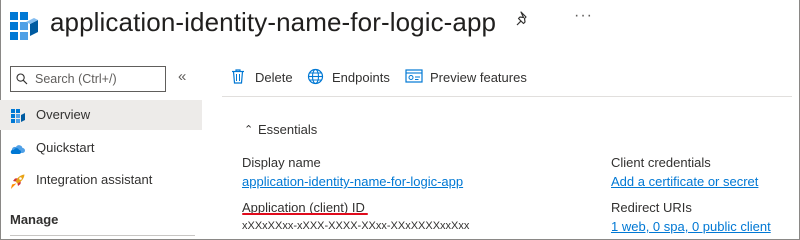  I want to click on command-bar: Delete Endpoints Preview features, so click(502, 78).